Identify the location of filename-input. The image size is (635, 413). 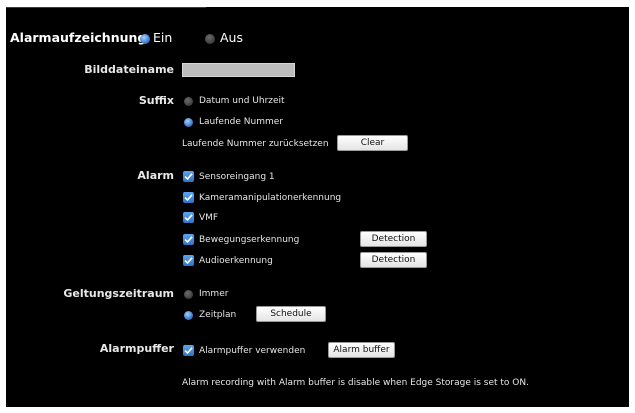
(238, 70).